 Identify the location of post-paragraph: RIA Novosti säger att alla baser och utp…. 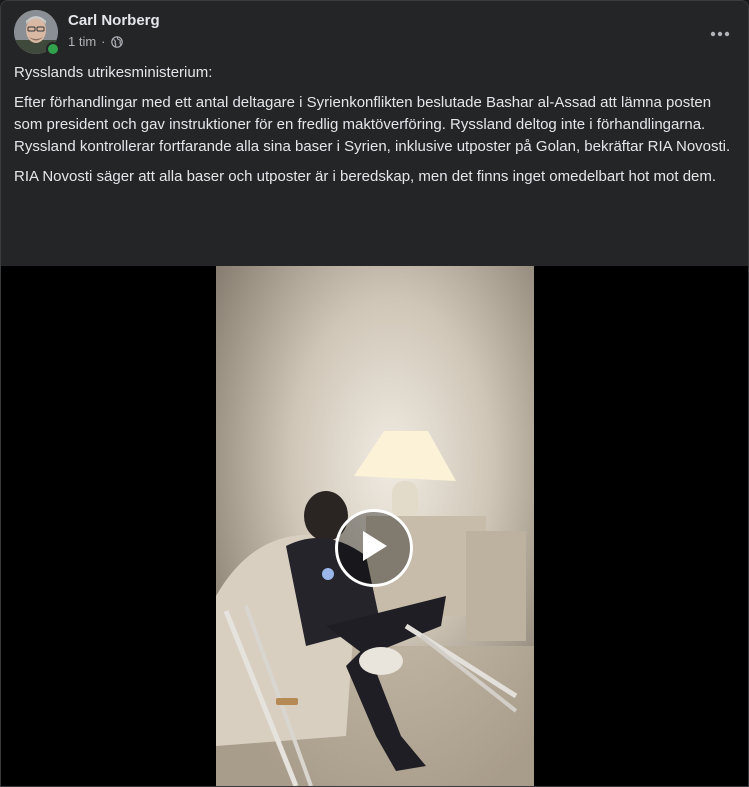
(365, 176).